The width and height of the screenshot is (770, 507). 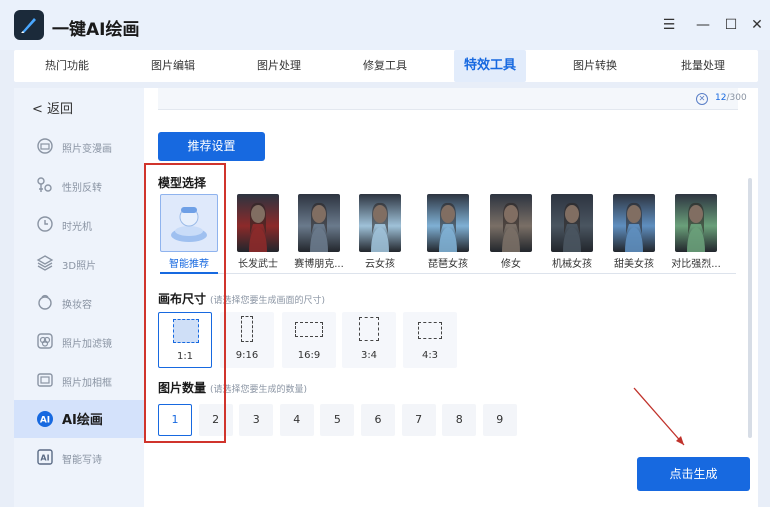 What do you see at coordinates (418, 420) in the screenshot?
I see `image-count-option: 7` at bounding box center [418, 420].